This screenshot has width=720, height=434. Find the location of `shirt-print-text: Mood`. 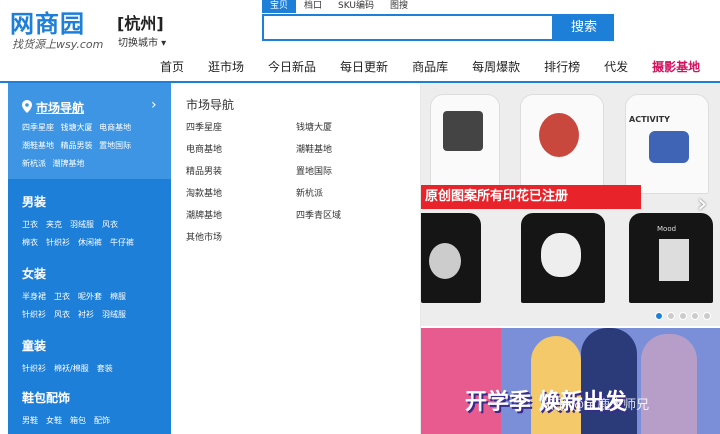

shirt-print-text: Mood is located at coordinates (667, 229).